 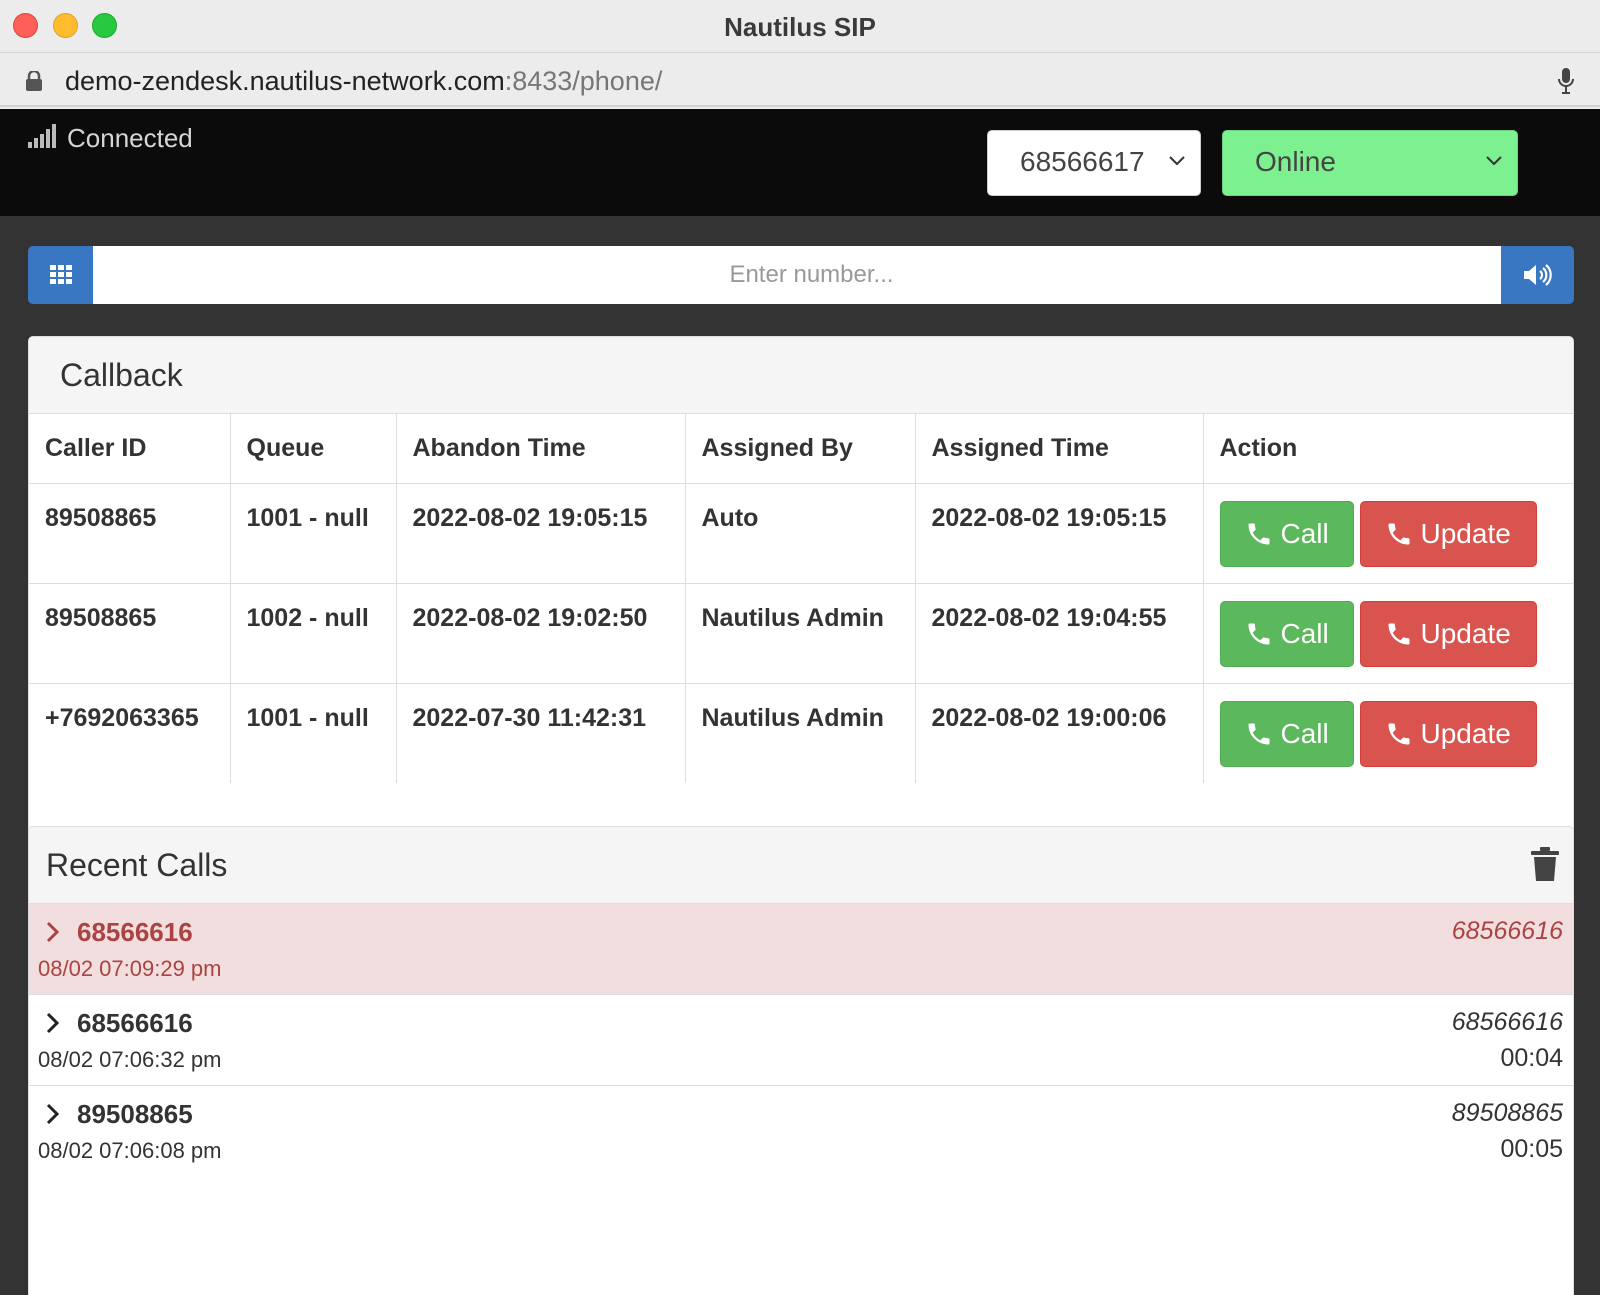 I want to click on column-header: Caller ID, so click(x=130, y=449).